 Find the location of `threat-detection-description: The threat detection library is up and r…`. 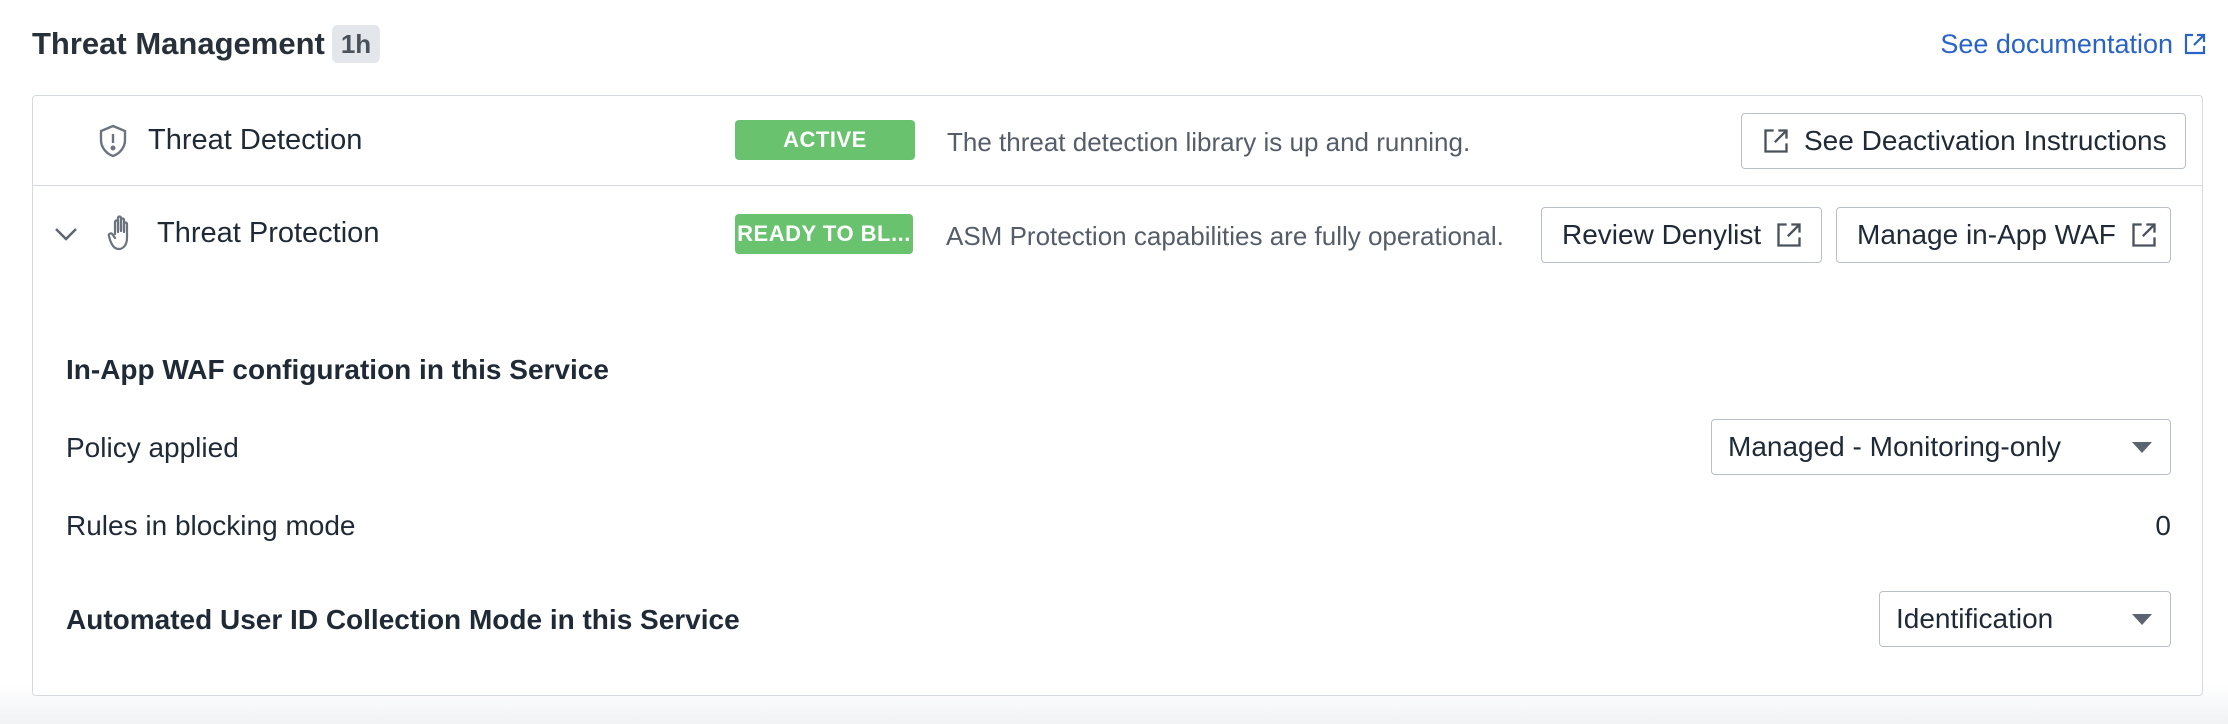

threat-detection-description: The threat detection library is up and r… is located at coordinates (1209, 142).